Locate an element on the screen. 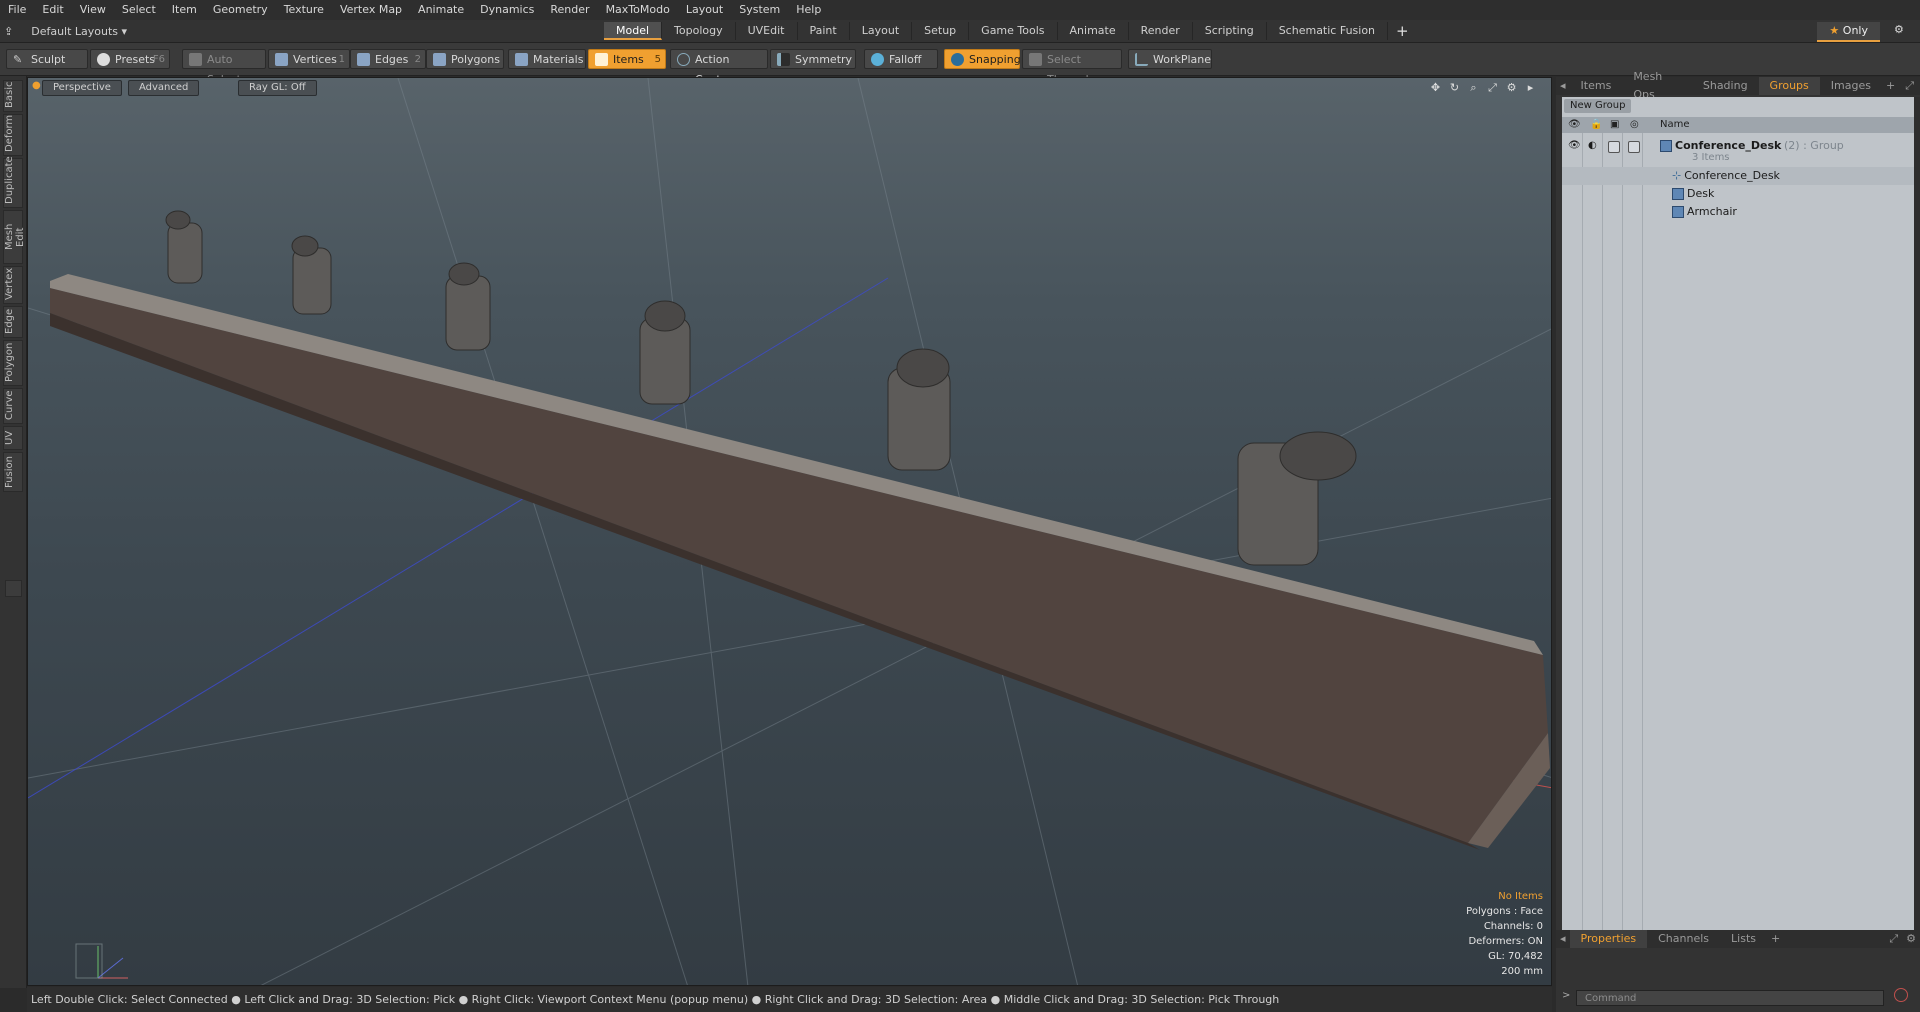  menu-texture: Texture is located at coordinates (304, 10).